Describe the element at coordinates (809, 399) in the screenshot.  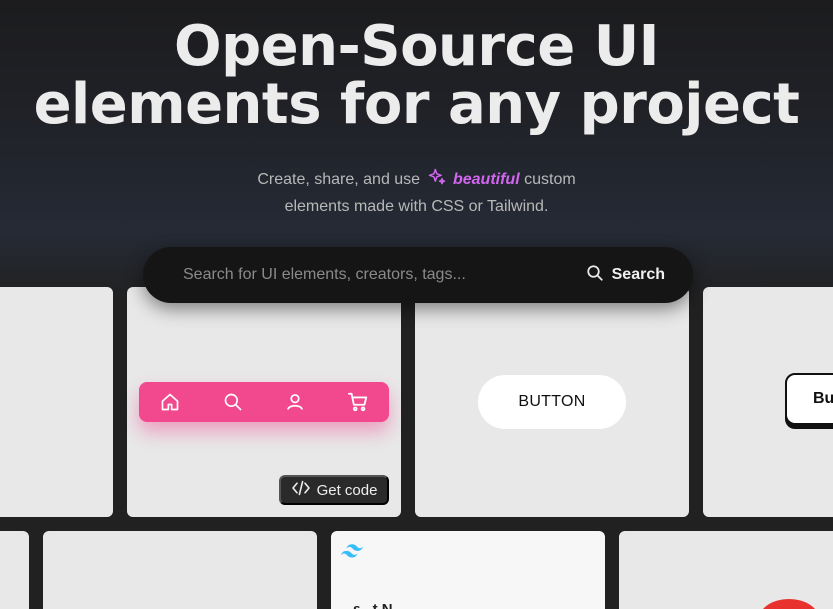
I see `preview-outline-button: Bu` at that location.